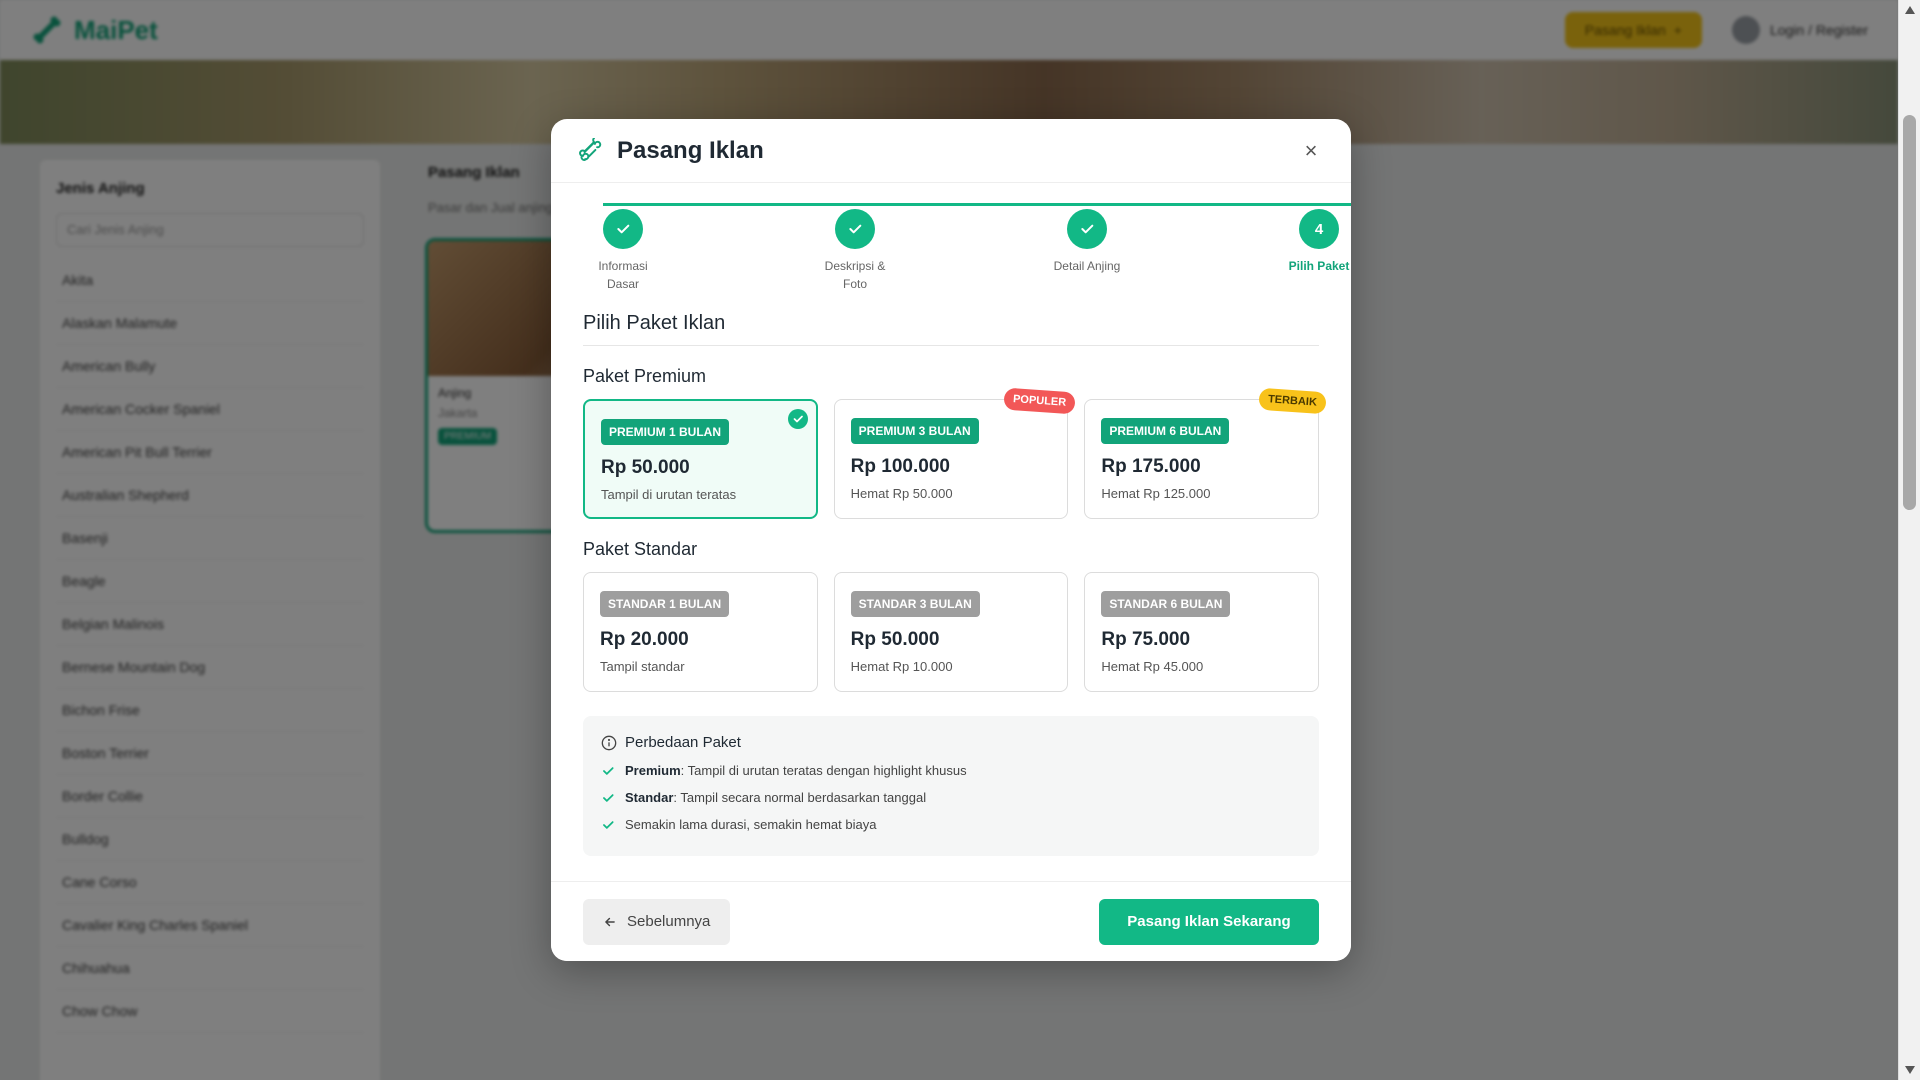  What do you see at coordinates (1166, 604) in the screenshot?
I see `package-tag: STANDAR 6 BULAN` at bounding box center [1166, 604].